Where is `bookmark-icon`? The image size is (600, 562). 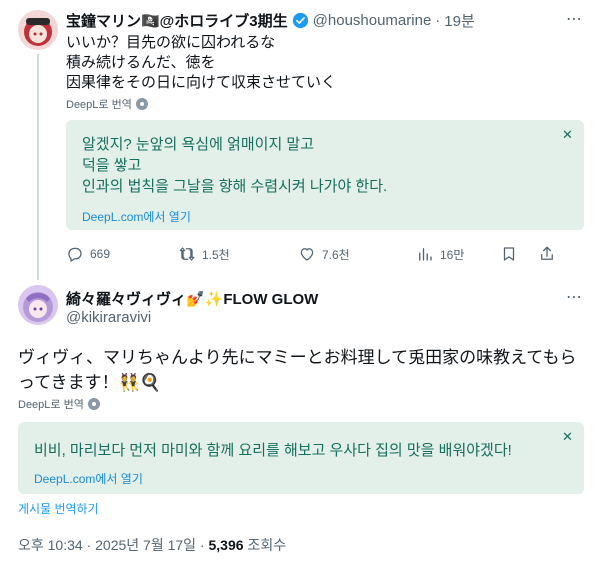 bookmark-icon is located at coordinates (509, 254).